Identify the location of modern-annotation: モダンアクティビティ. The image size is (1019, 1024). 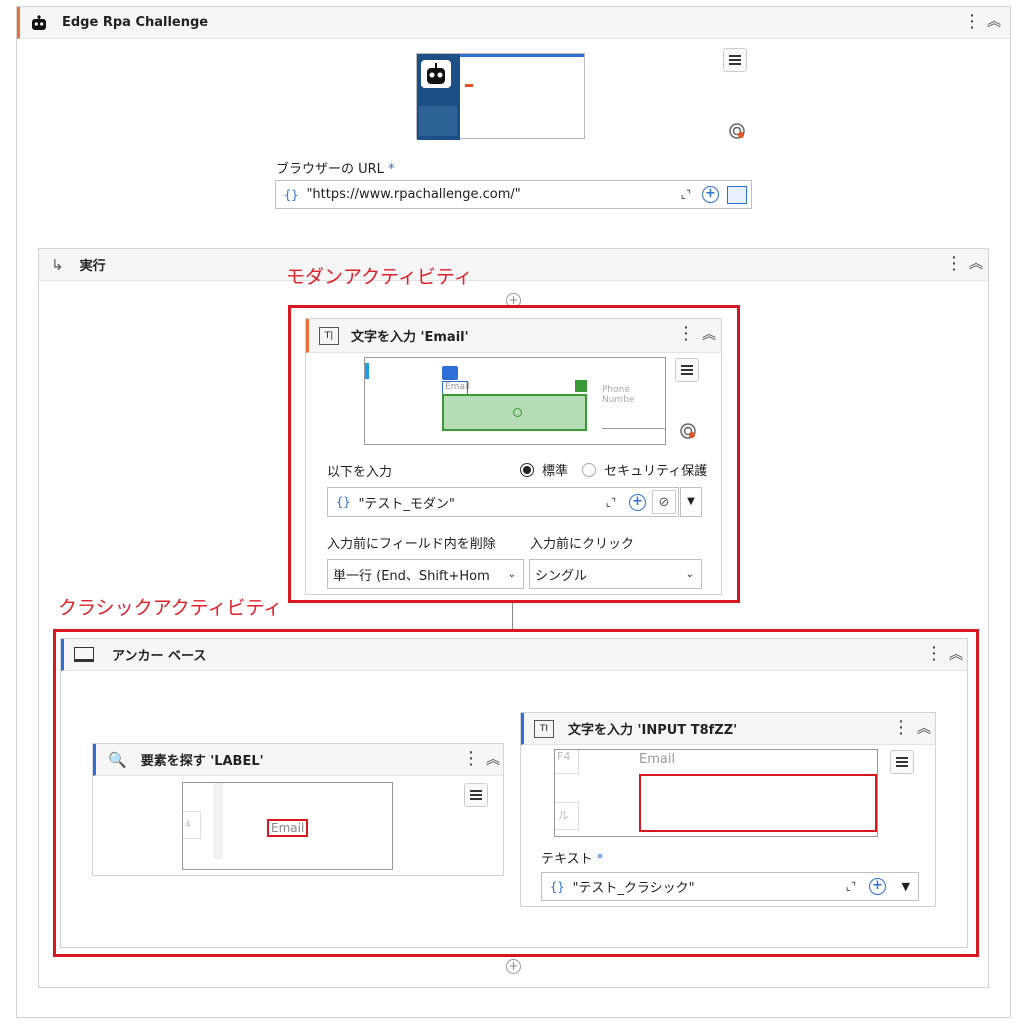
(379, 277).